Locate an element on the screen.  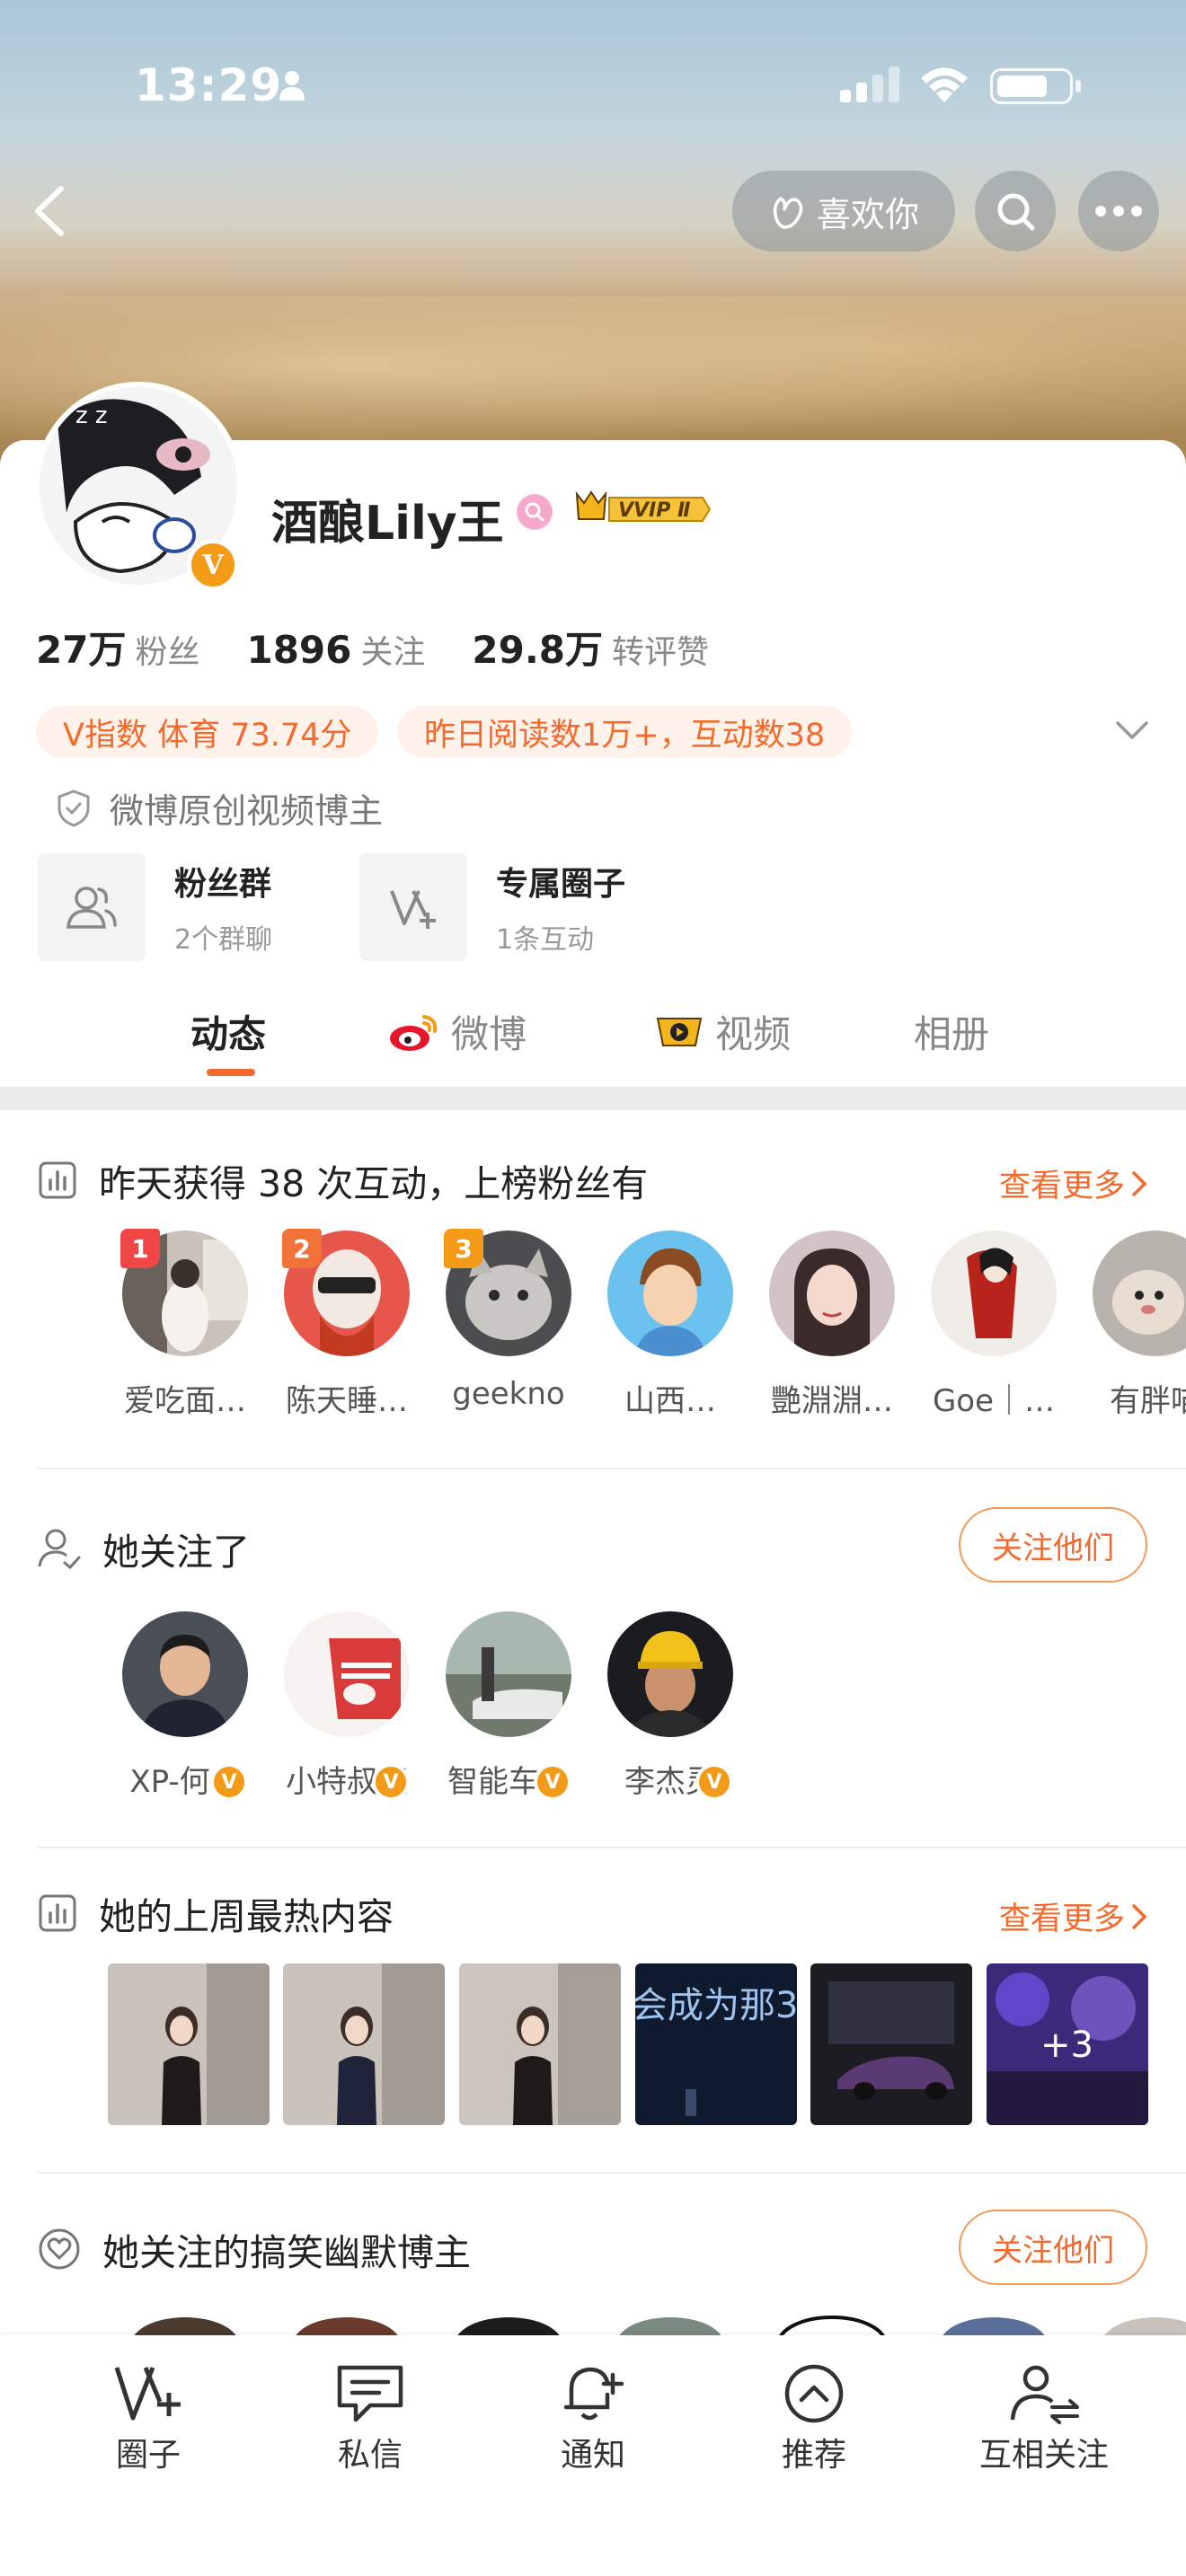
section-separator is located at coordinates (593, 1098).